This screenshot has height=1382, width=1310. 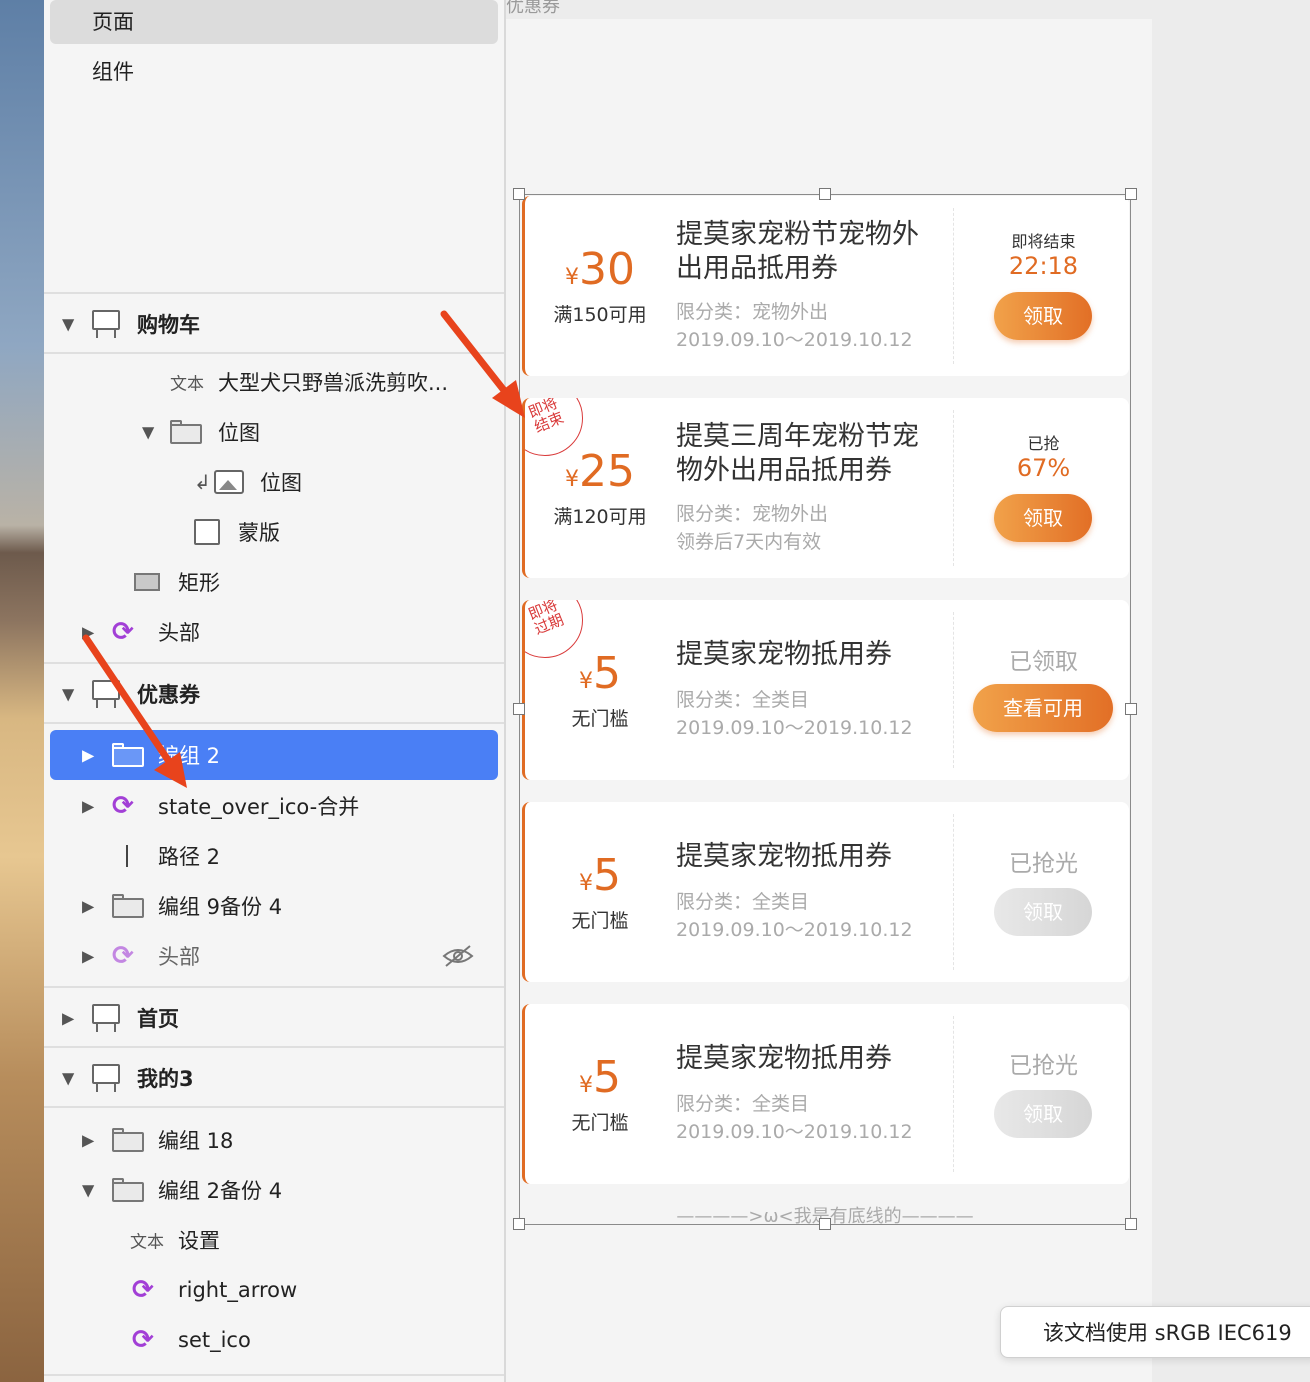 What do you see at coordinates (1155, 1332) in the screenshot?
I see `color-profile-toast: 该文档使用 sRGB IEC619` at bounding box center [1155, 1332].